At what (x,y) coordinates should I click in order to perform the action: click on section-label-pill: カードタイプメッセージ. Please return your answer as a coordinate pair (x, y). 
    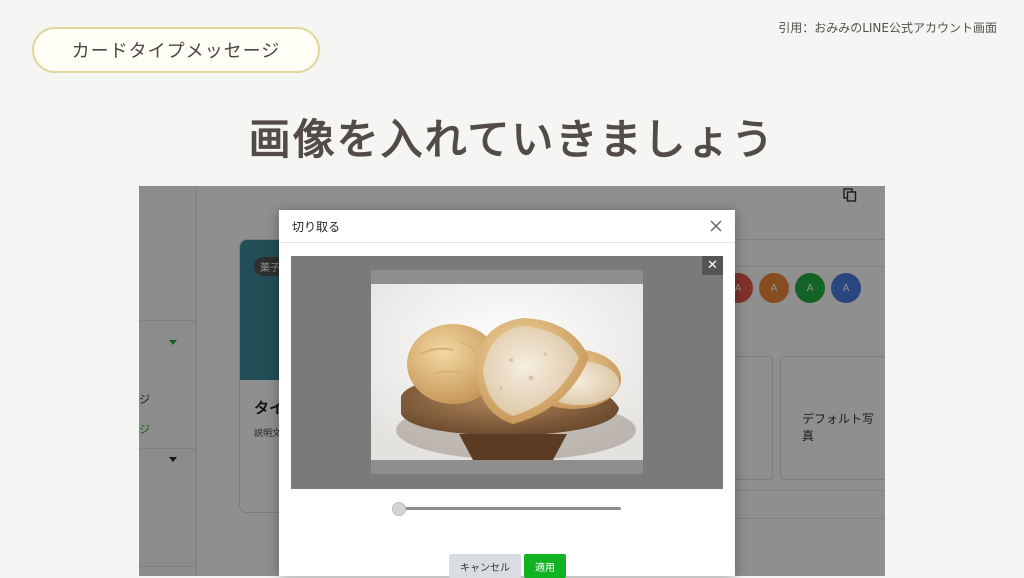
    Looking at the image, I should click on (176, 50).